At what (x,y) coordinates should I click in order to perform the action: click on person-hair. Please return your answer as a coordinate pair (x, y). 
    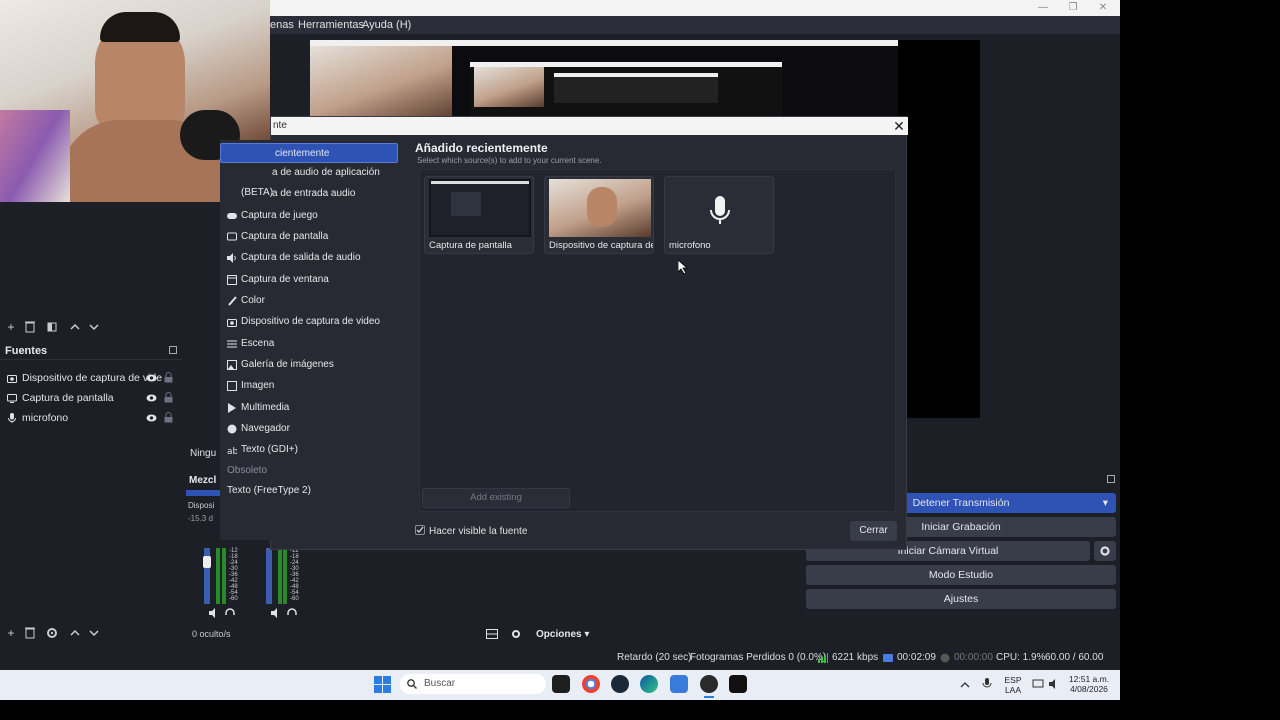
    Looking at the image, I should click on (140, 27).